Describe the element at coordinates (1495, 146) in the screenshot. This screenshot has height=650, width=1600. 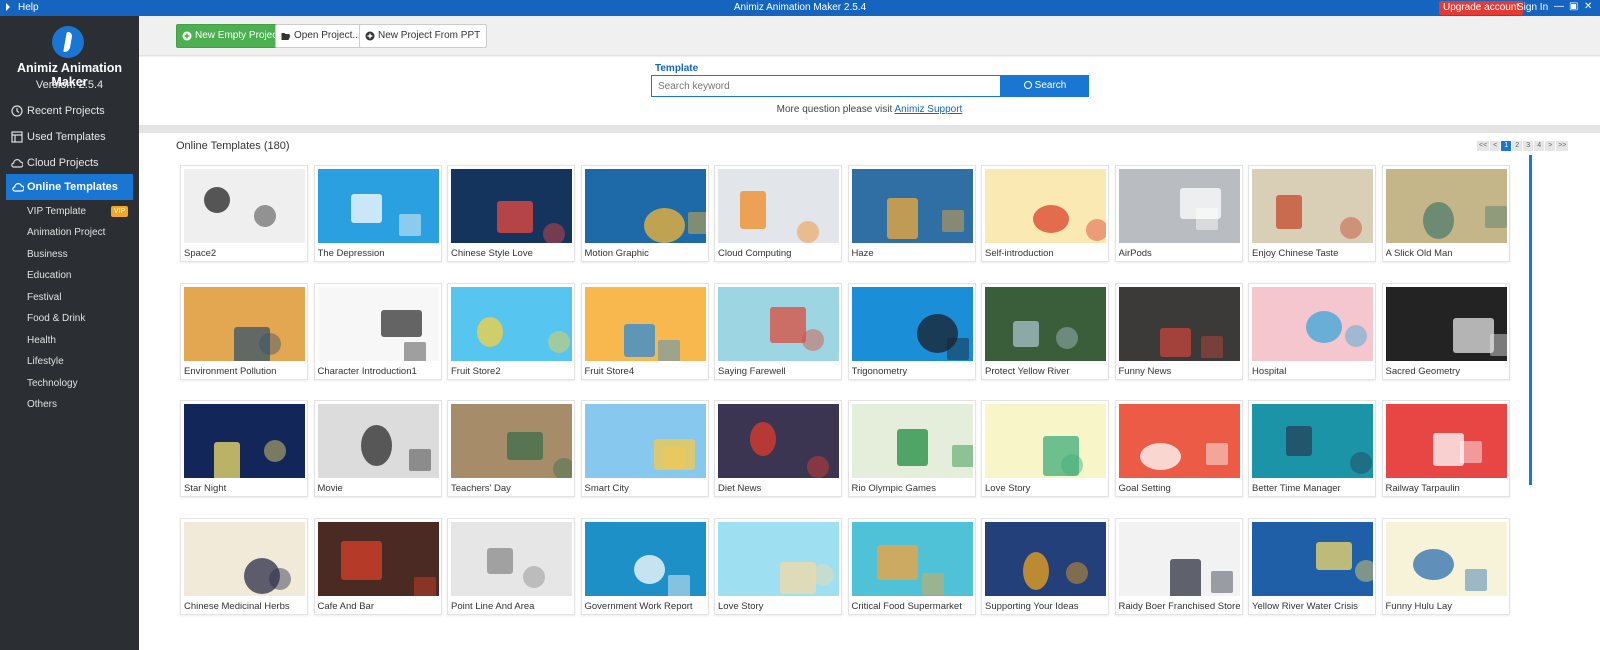
I see `page-button: <` at that location.